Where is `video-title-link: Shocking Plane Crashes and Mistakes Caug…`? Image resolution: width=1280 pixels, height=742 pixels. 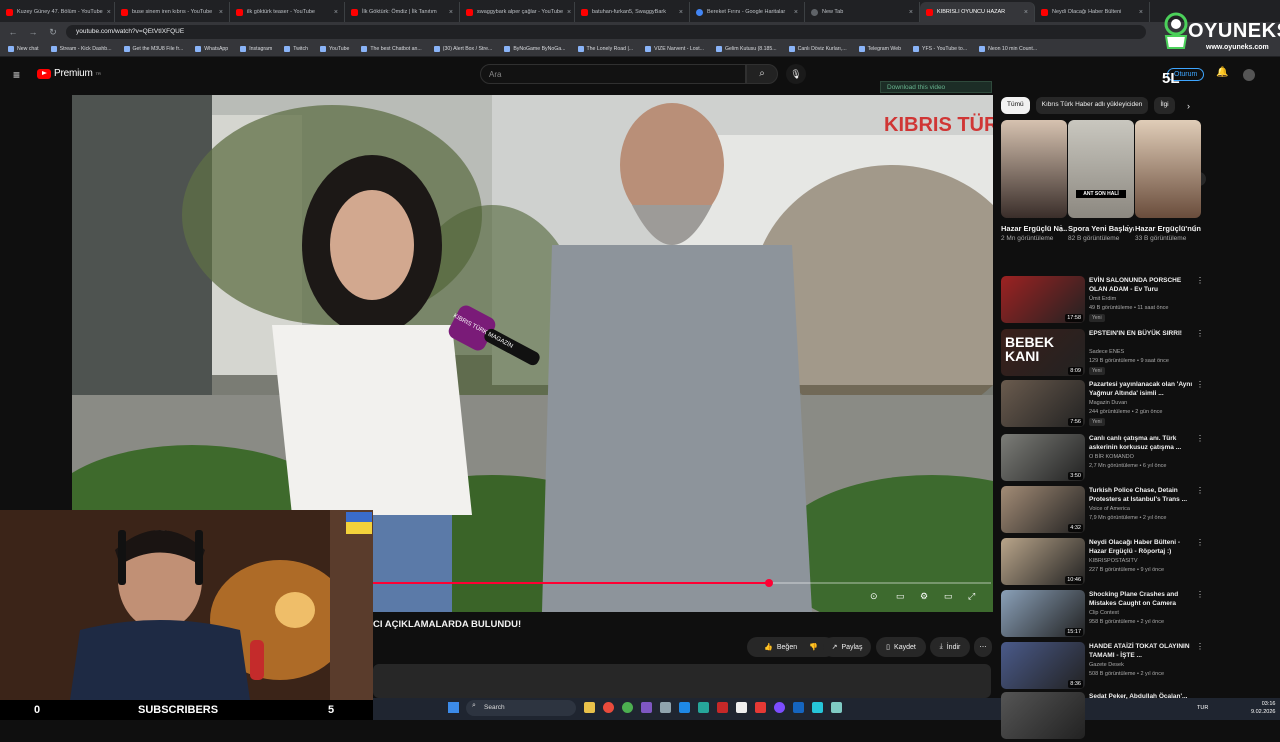
video-title-link: Shocking Plane Crashes and Mistakes Caug… is located at coordinates (1141, 599).